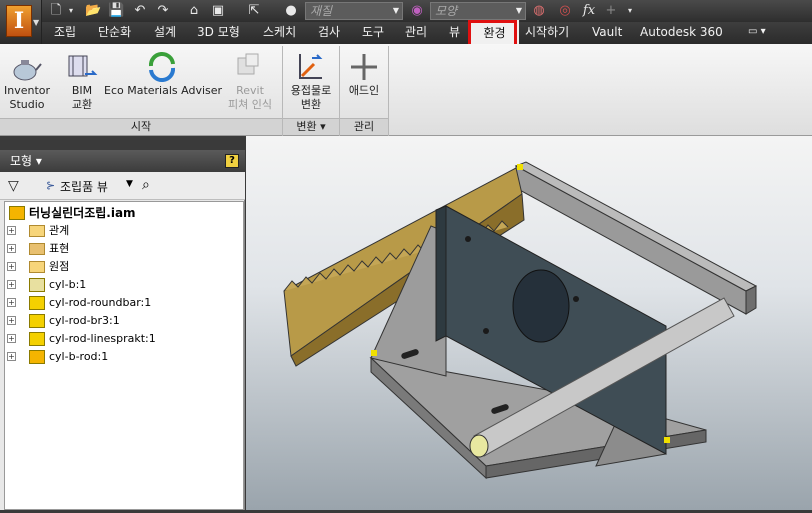 The height and width of the screenshot is (513, 812). Describe the element at coordinates (27, 98) in the screenshot. I see `inventor-studio-button: Inventor Studio` at that location.